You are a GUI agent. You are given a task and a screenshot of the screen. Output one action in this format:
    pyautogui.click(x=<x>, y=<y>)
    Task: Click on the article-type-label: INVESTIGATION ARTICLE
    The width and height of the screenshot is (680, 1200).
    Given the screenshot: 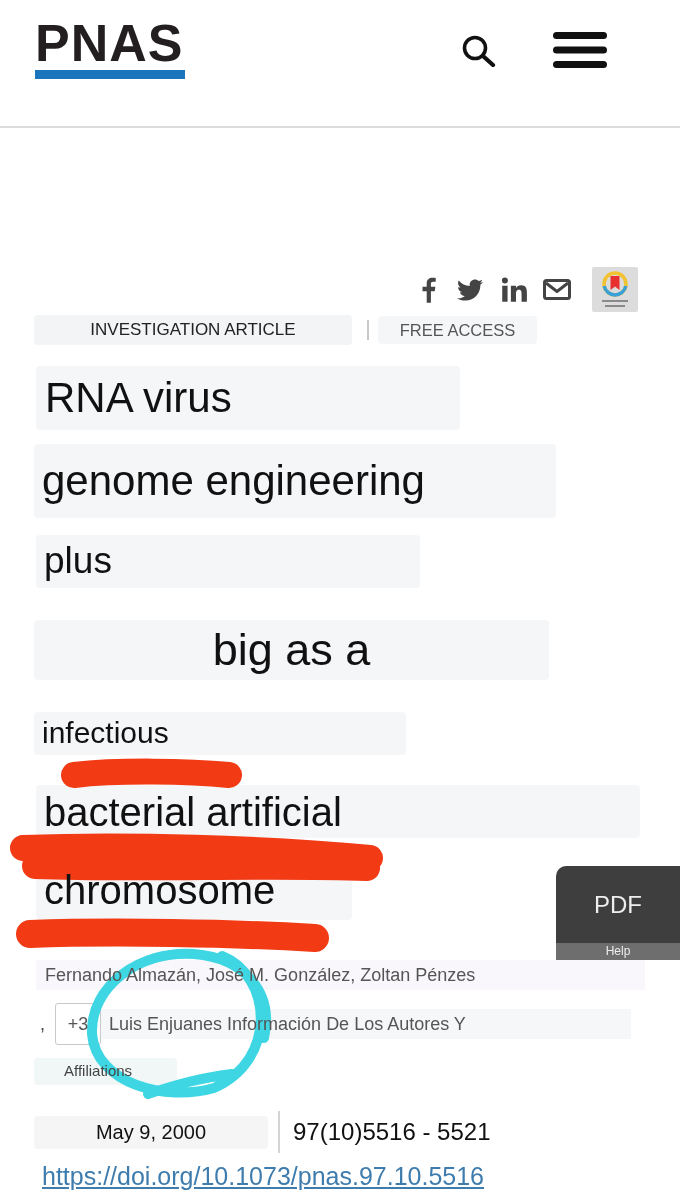 What is the action you would take?
    pyautogui.click(x=193, y=330)
    